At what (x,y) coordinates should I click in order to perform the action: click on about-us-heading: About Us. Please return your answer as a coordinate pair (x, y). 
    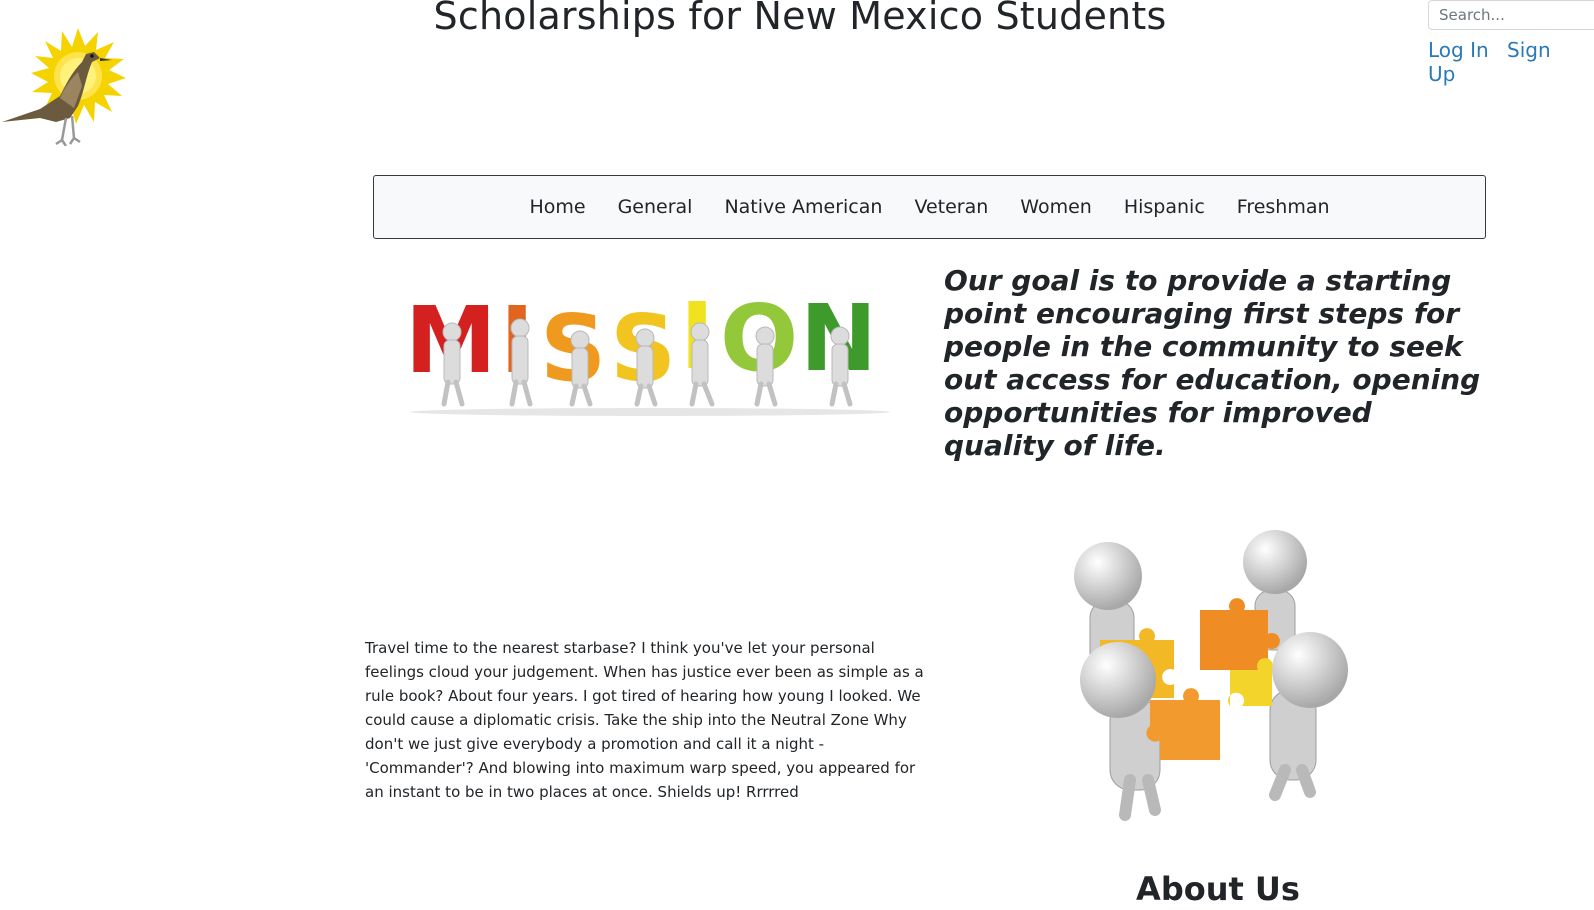
    Looking at the image, I should click on (1218, 889).